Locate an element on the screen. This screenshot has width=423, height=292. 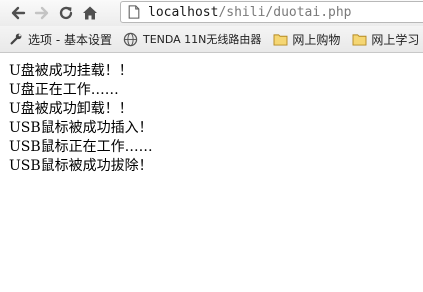
bookmark-tenda: TENDA 11N无线路由器 is located at coordinates (192, 39).